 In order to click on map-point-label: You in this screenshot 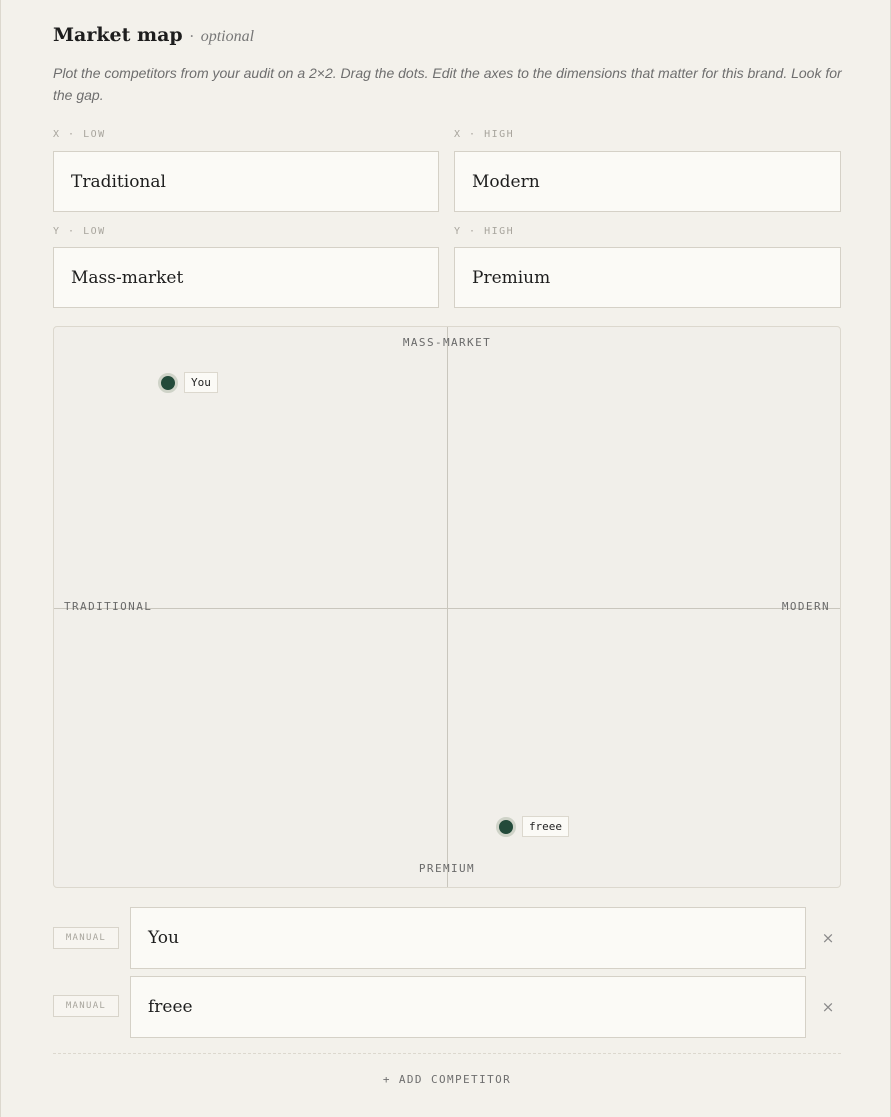, I will do `click(200, 383)`.